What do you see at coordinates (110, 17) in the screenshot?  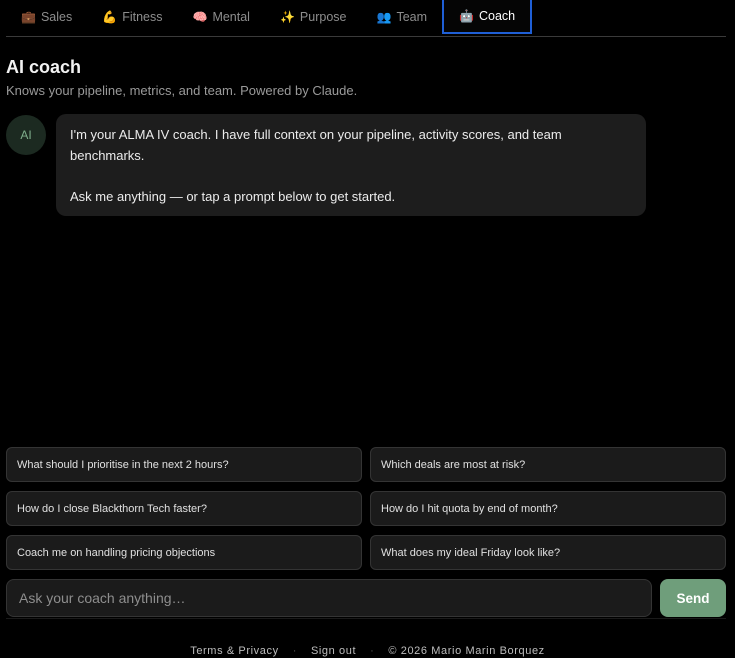 I see `flexed-arm-icon: 💪` at bounding box center [110, 17].